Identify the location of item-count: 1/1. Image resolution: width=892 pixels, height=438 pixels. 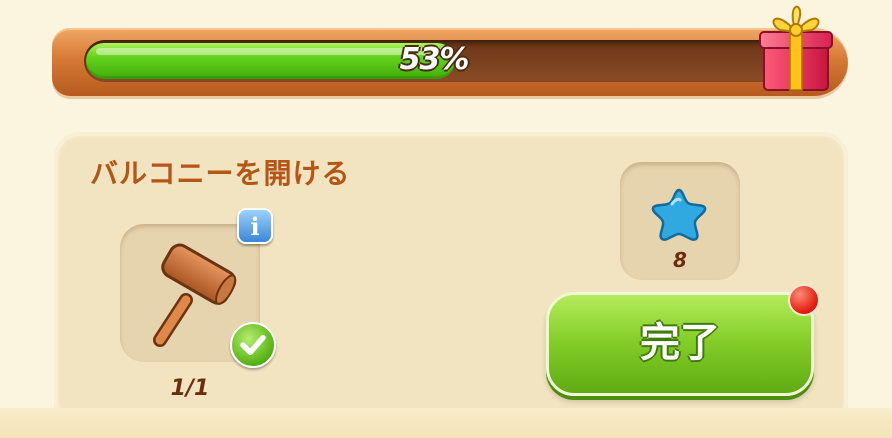
(190, 388).